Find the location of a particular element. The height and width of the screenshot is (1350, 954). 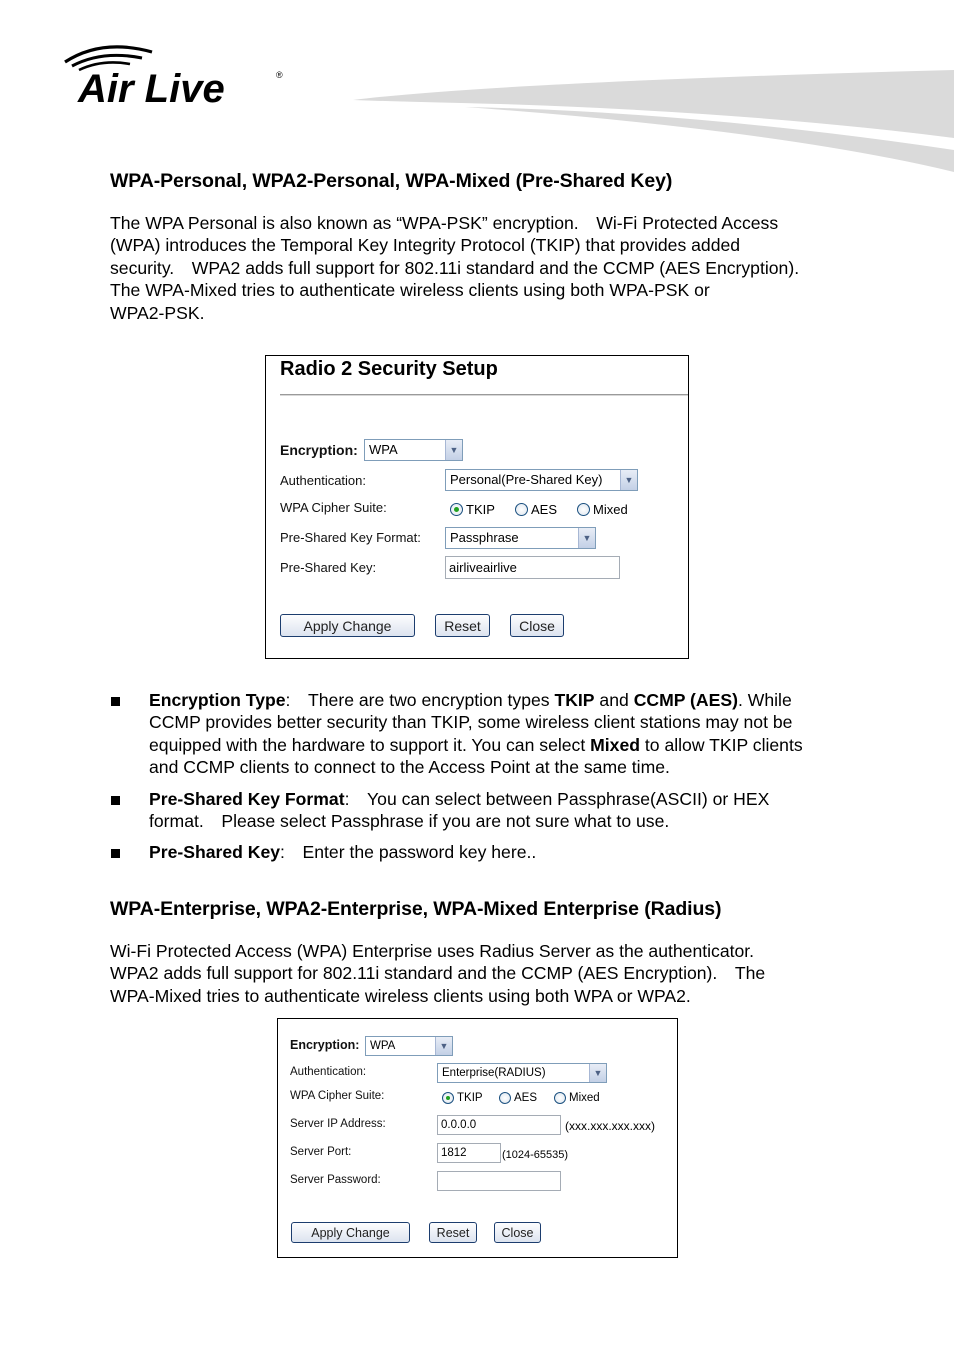

psk-input is located at coordinates (532, 567).